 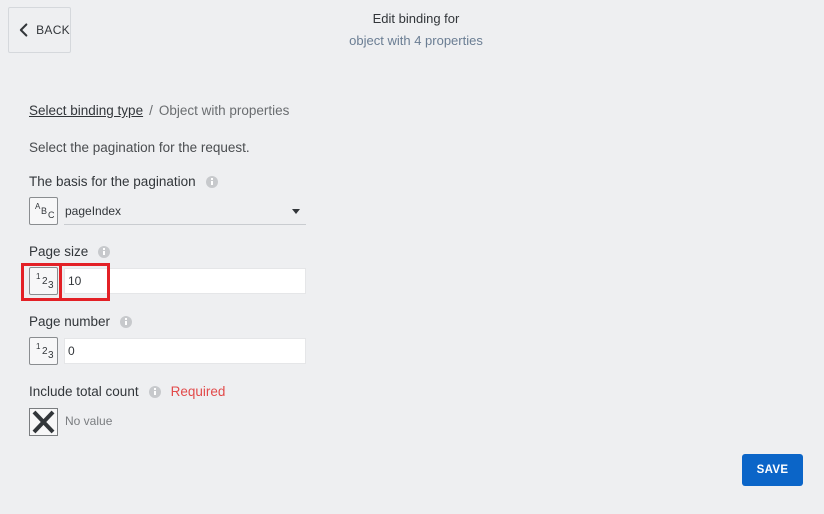 I want to click on basis-label: The basis for the pagination, so click(x=112, y=181).